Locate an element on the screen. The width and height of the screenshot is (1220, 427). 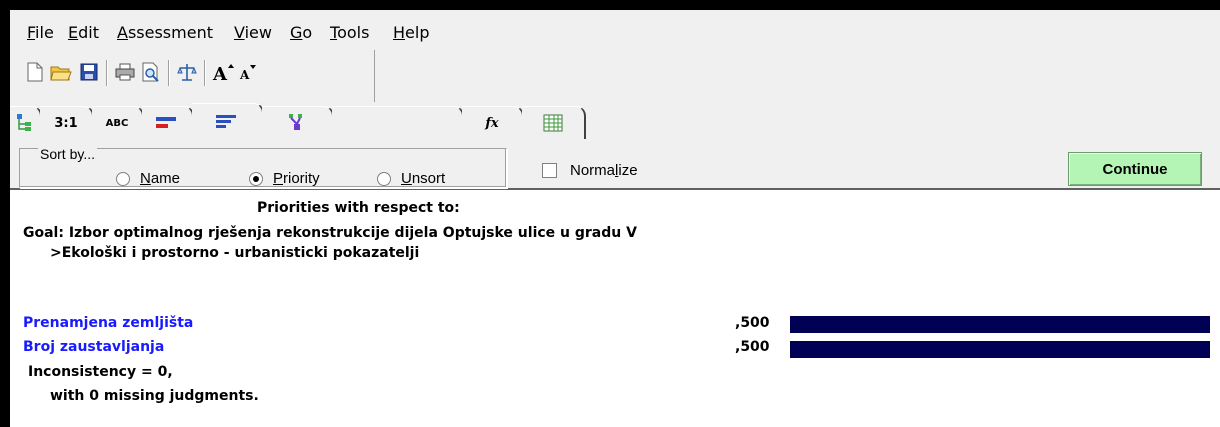
toolbar: A A is located at coordinates (192, 76).